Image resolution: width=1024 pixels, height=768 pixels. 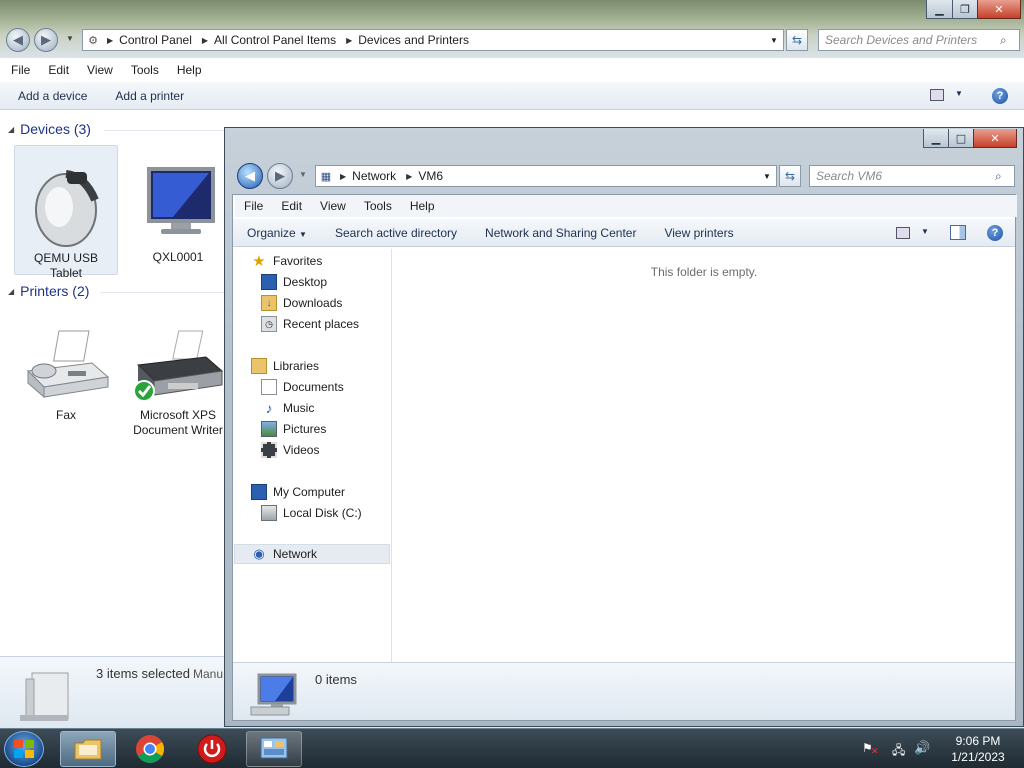 What do you see at coordinates (377, 176) in the screenshot?
I see `breadcrumb-network: Network` at bounding box center [377, 176].